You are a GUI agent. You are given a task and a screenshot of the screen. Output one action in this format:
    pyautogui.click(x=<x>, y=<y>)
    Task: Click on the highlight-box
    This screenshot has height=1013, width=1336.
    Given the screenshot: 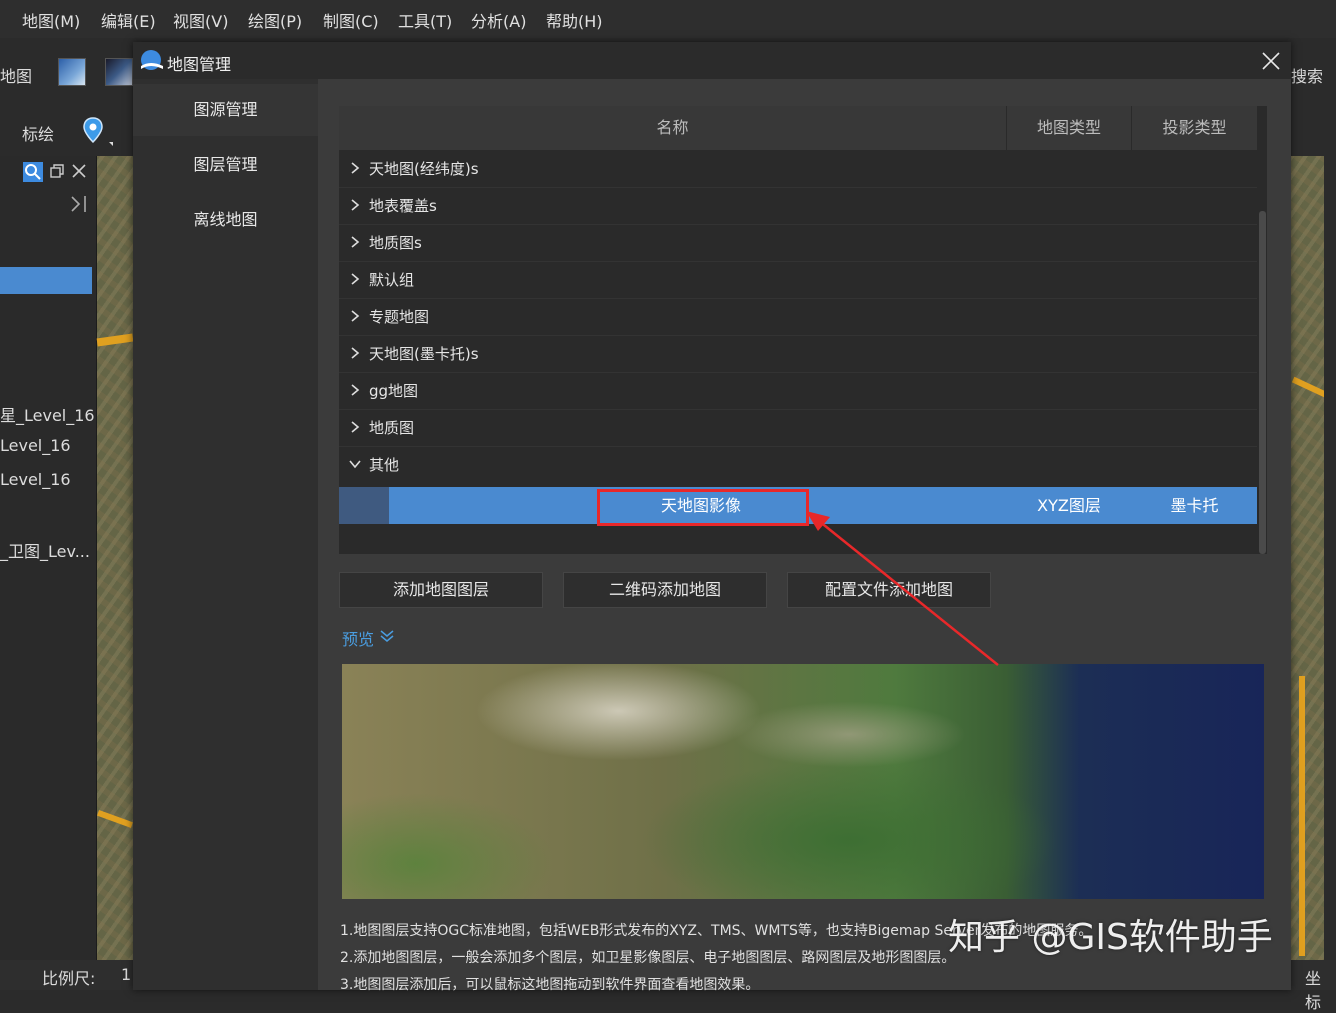 What is the action you would take?
    pyautogui.click(x=703, y=507)
    